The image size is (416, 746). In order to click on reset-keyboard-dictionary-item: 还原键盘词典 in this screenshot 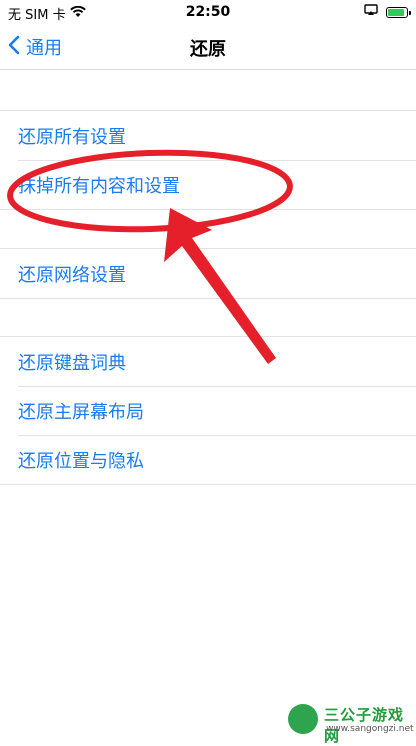, I will do `click(208, 361)`.